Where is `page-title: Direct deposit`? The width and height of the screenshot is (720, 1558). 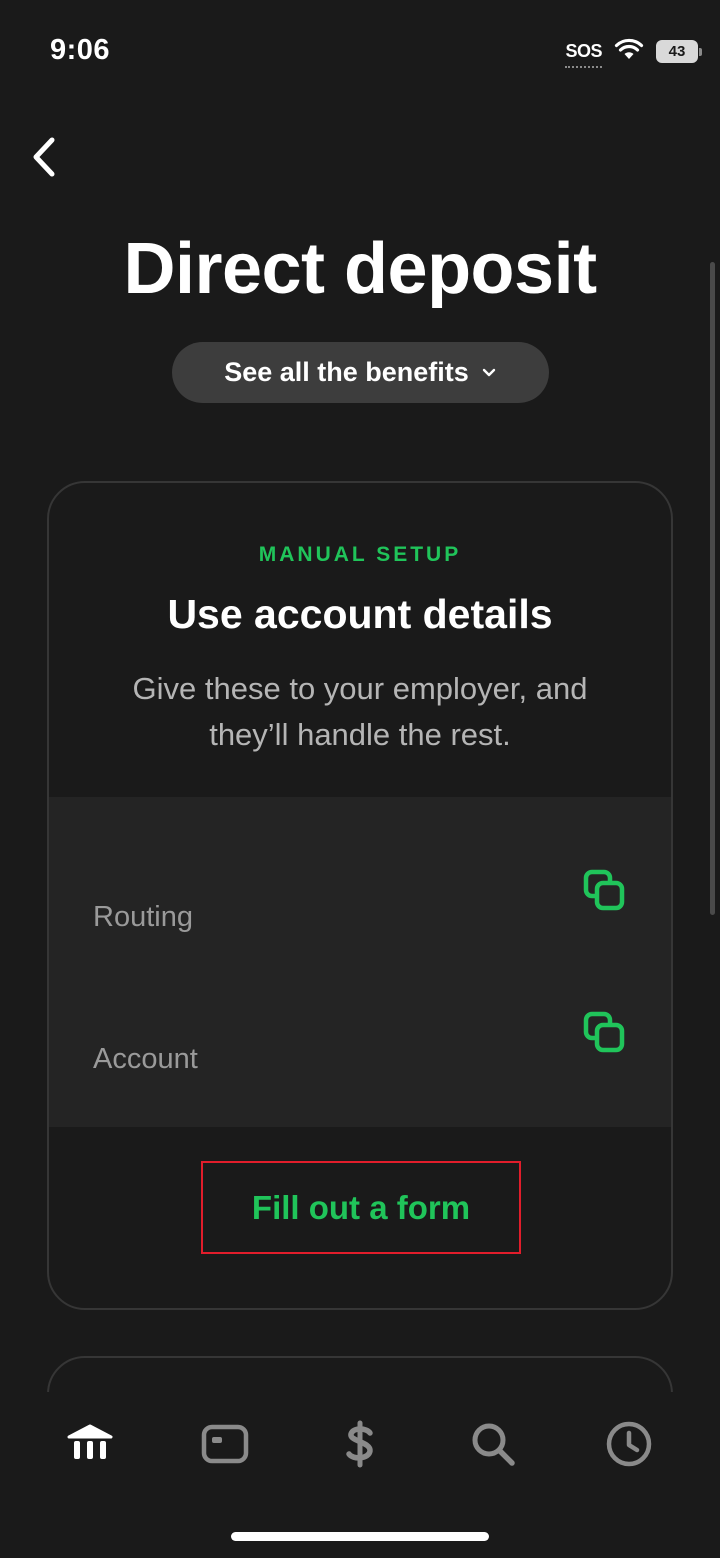
page-title: Direct deposit is located at coordinates (360, 269).